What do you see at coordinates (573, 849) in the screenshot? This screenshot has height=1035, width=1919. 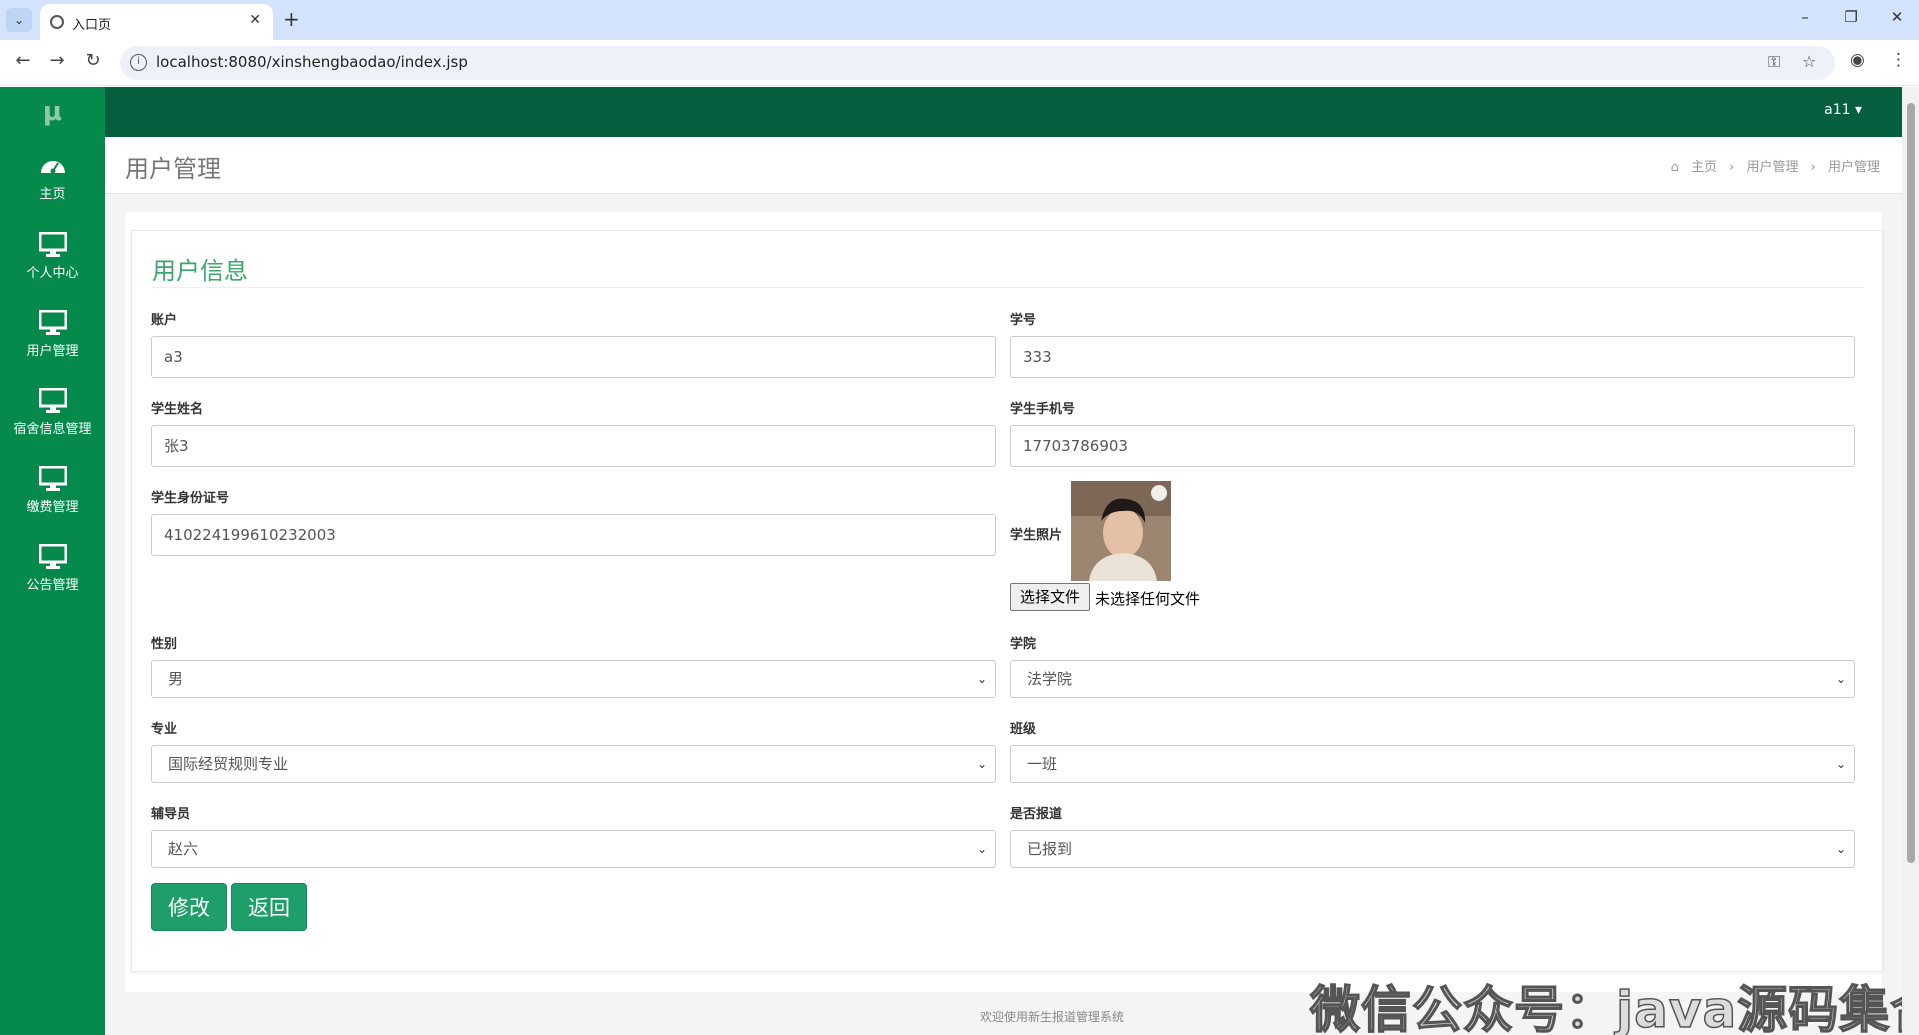 I see `counselor-select: 赵六 ⌄` at bounding box center [573, 849].